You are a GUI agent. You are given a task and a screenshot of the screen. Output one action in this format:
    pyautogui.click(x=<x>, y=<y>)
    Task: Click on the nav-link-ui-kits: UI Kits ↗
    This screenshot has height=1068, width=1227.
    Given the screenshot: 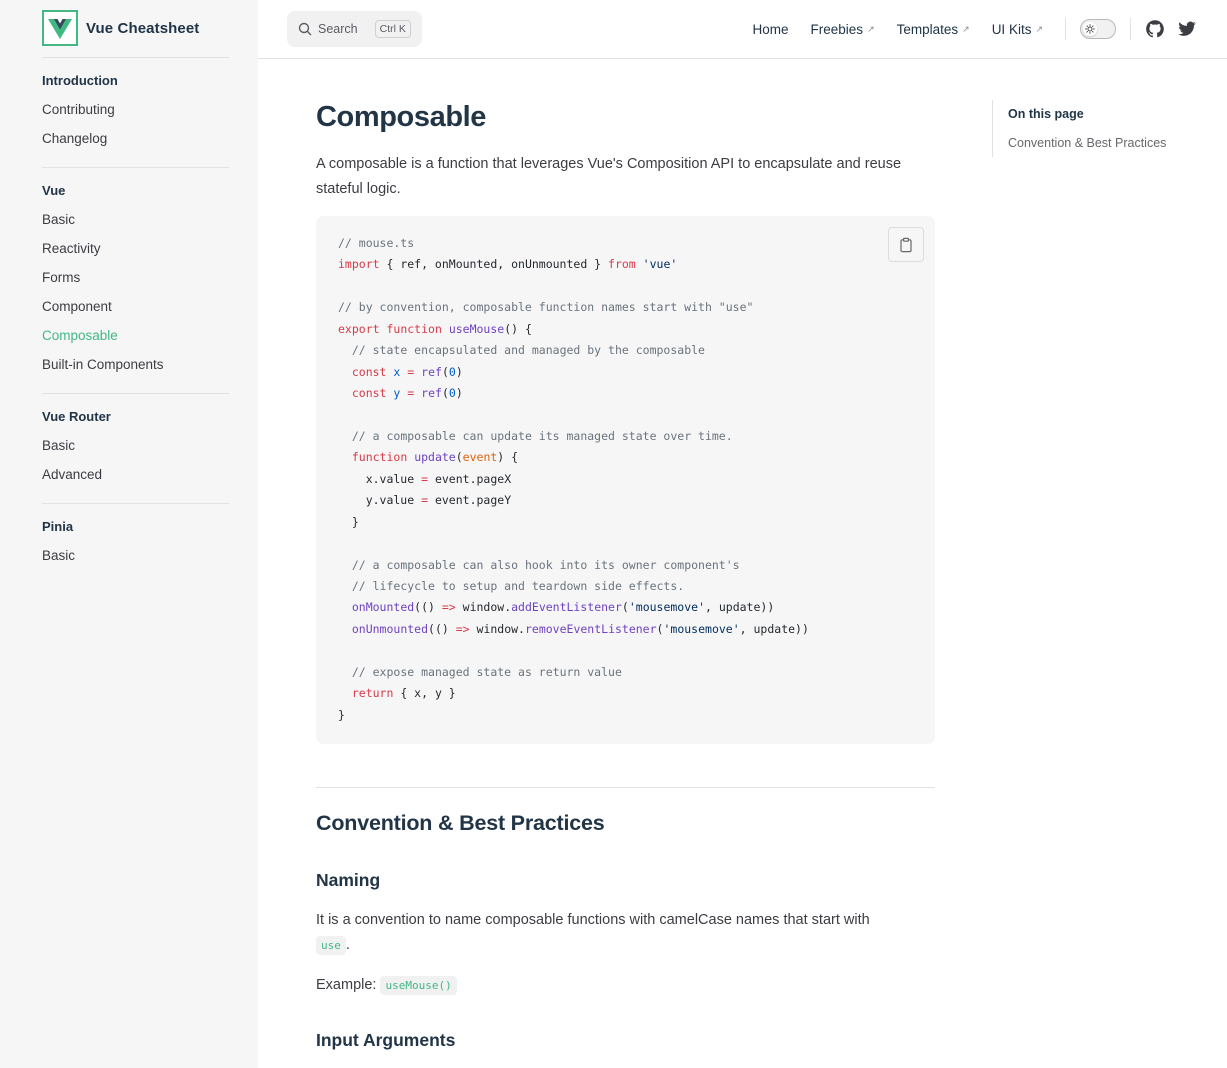 What is the action you would take?
    pyautogui.click(x=1017, y=29)
    